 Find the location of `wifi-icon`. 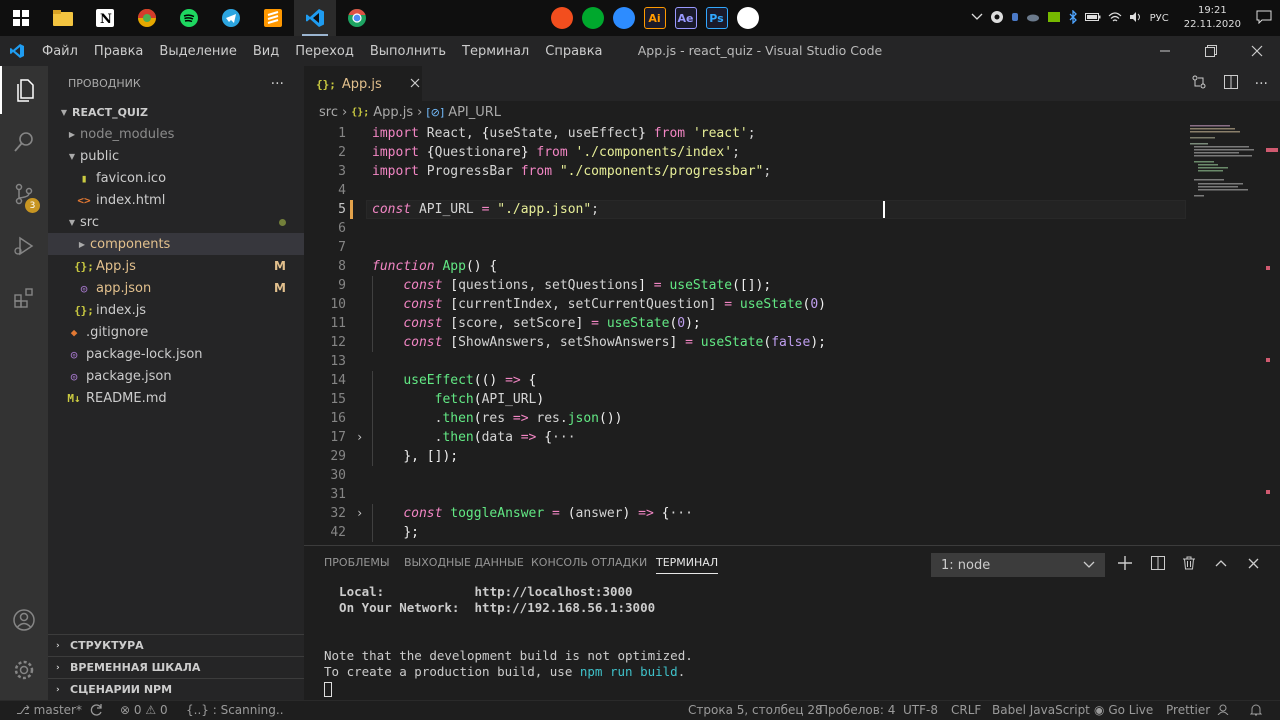

wifi-icon is located at coordinates (1115, 18).